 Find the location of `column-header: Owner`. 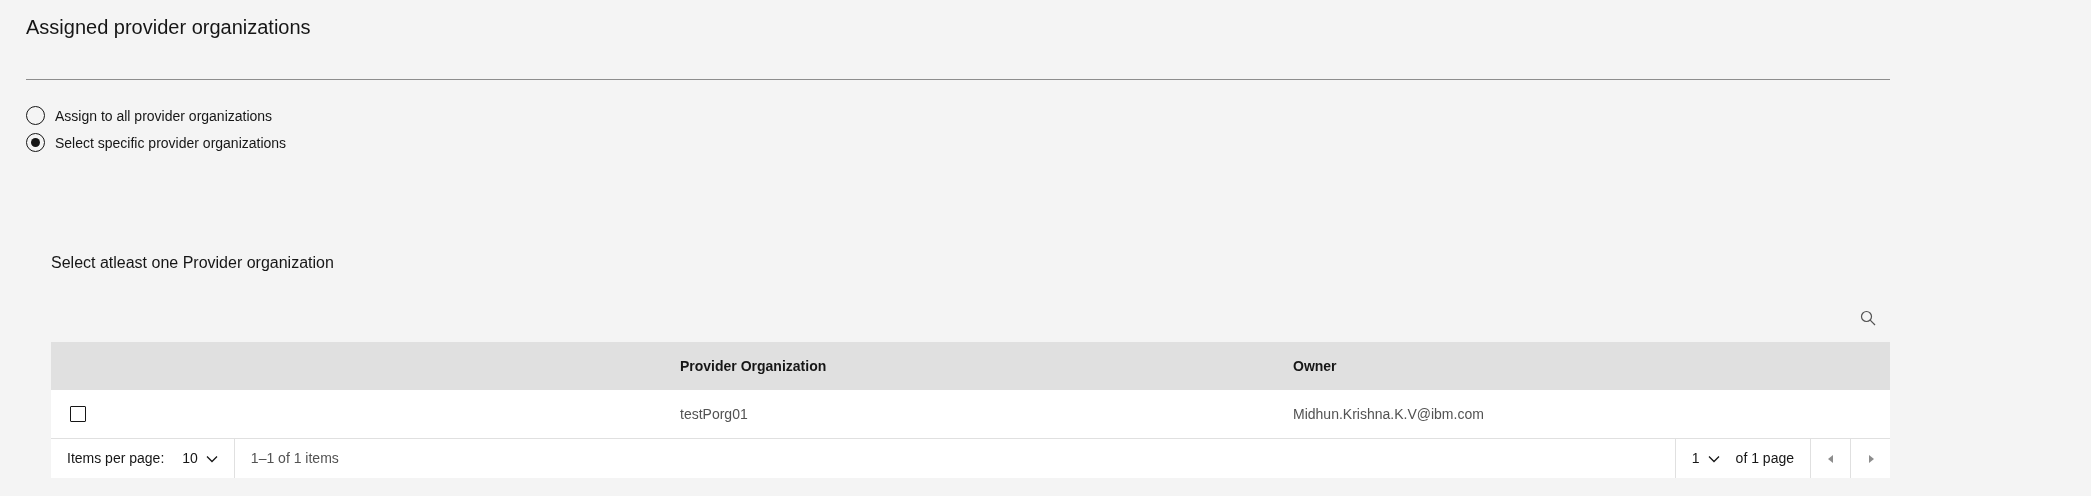

column-header: Owner is located at coordinates (1315, 365).